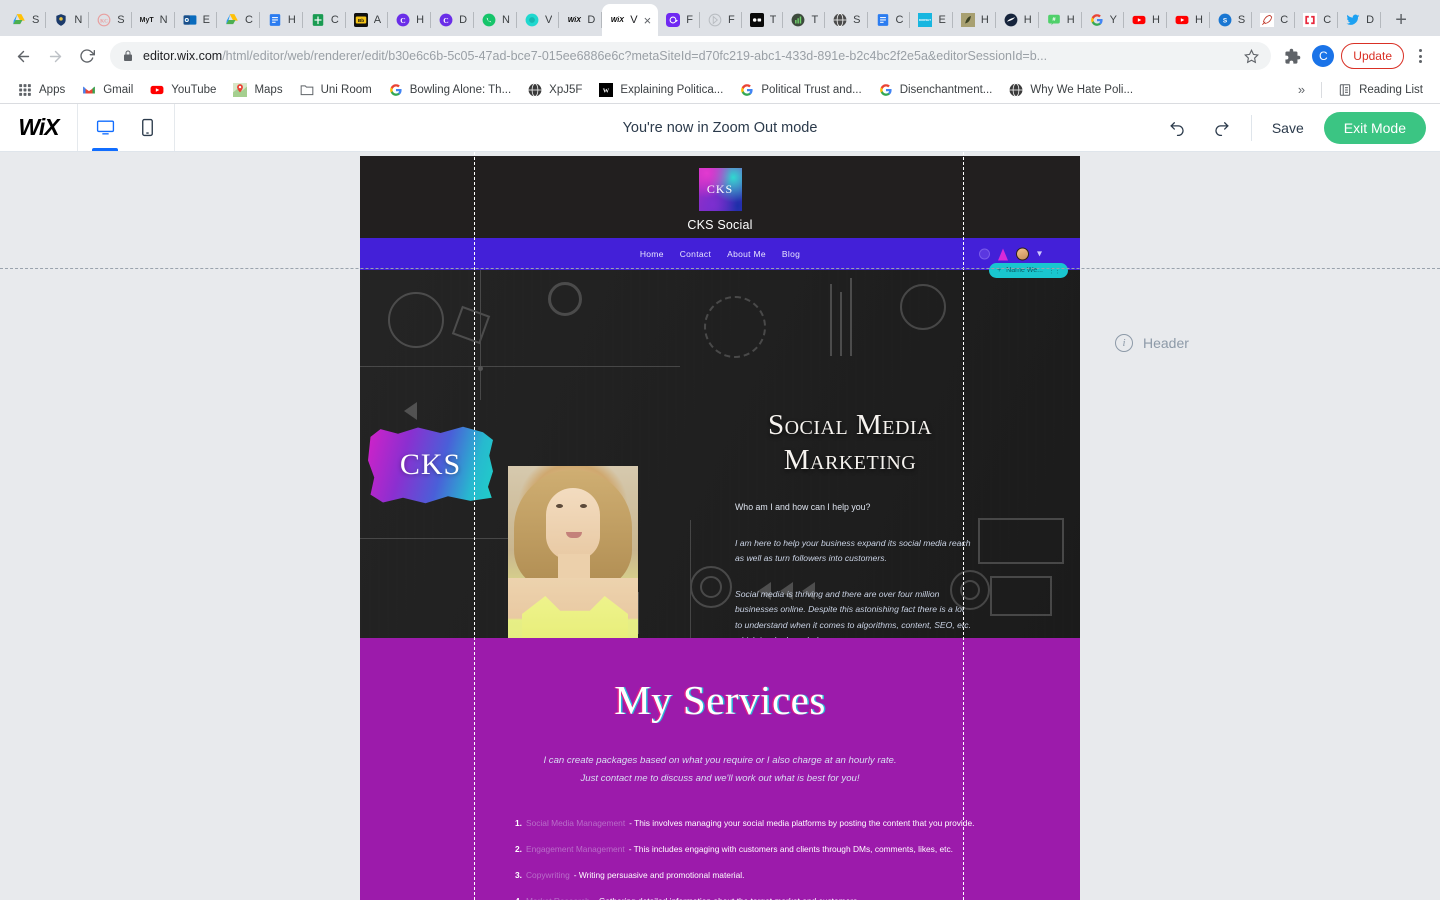 This screenshot has width=1440, height=900. I want to click on member-avatar, so click(1022, 254).